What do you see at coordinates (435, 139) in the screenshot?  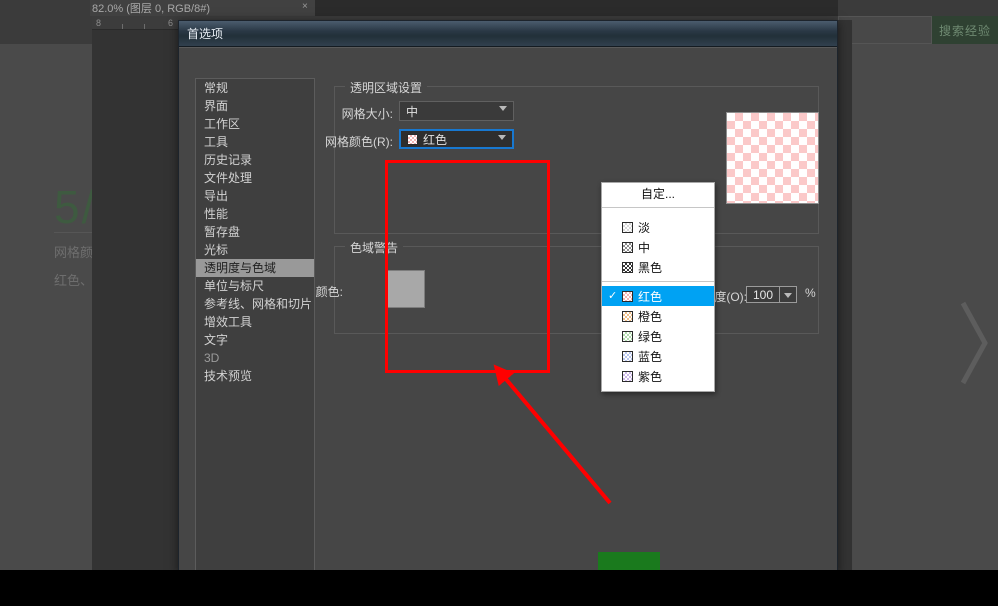 I see `grid-color-value: 红色` at bounding box center [435, 139].